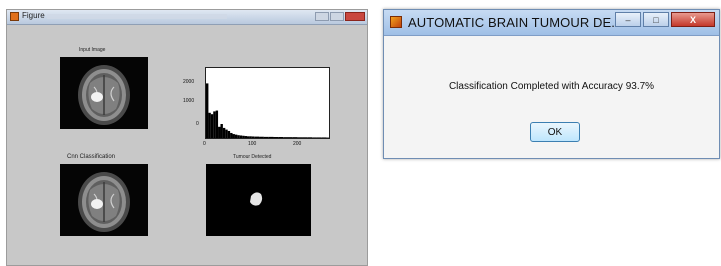 This screenshot has height=266, width=721. I want to click on close-icon, so click(355, 16).